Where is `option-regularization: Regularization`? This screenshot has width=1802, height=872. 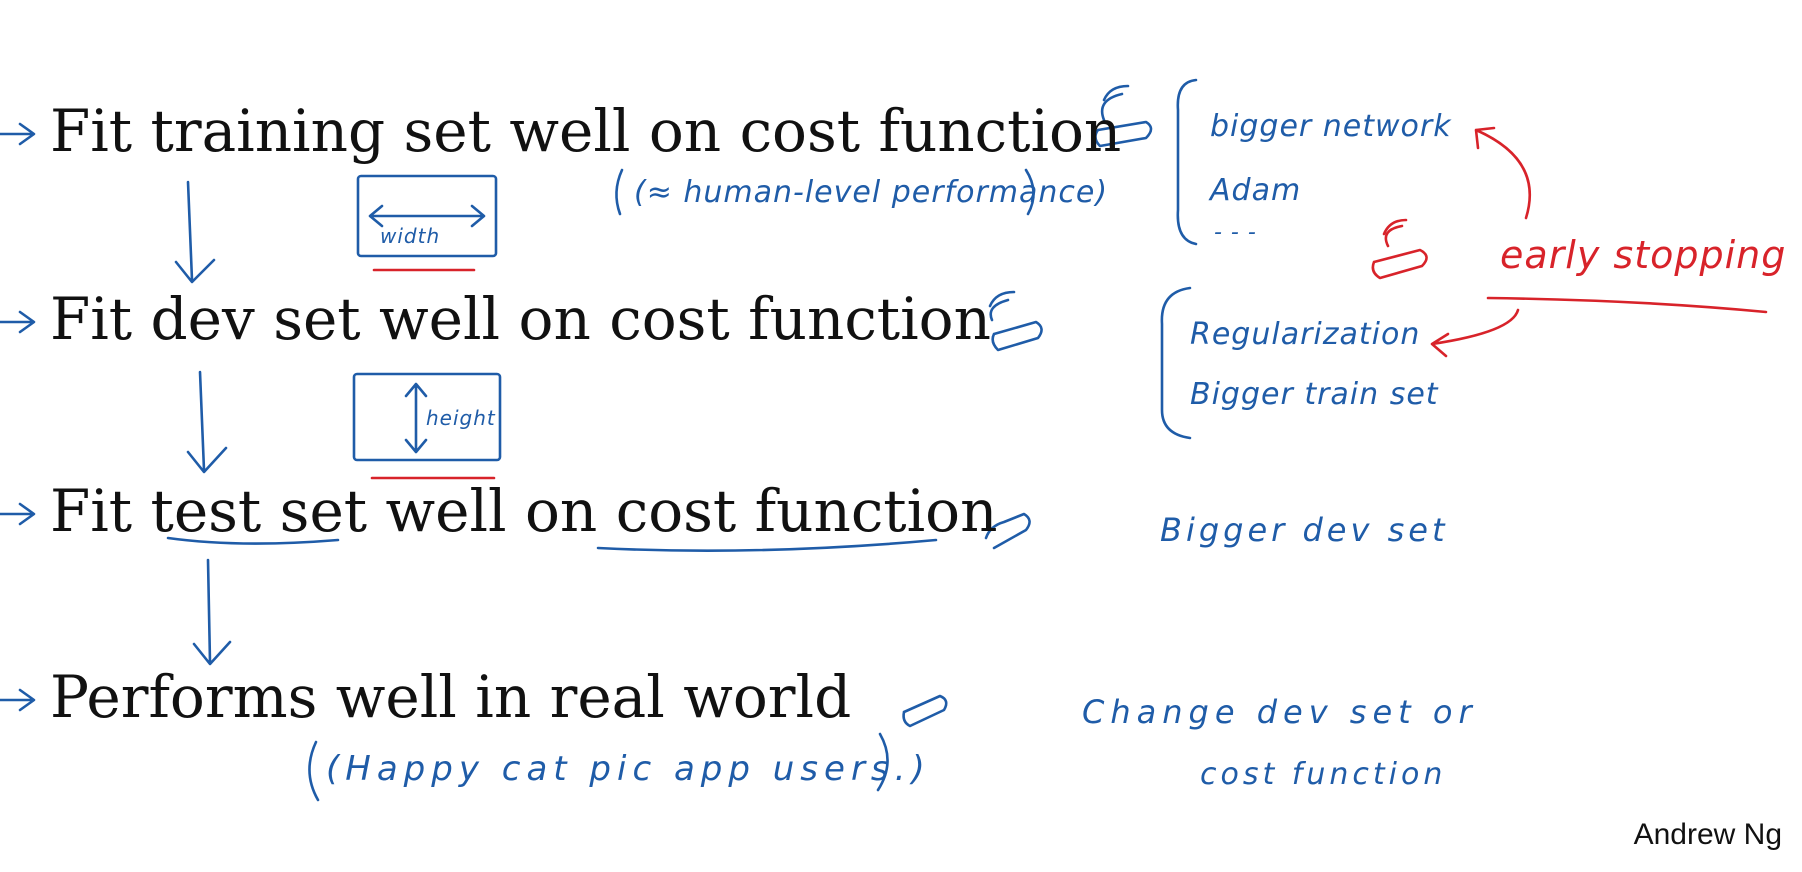 option-regularization: Regularization is located at coordinates (1305, 334).